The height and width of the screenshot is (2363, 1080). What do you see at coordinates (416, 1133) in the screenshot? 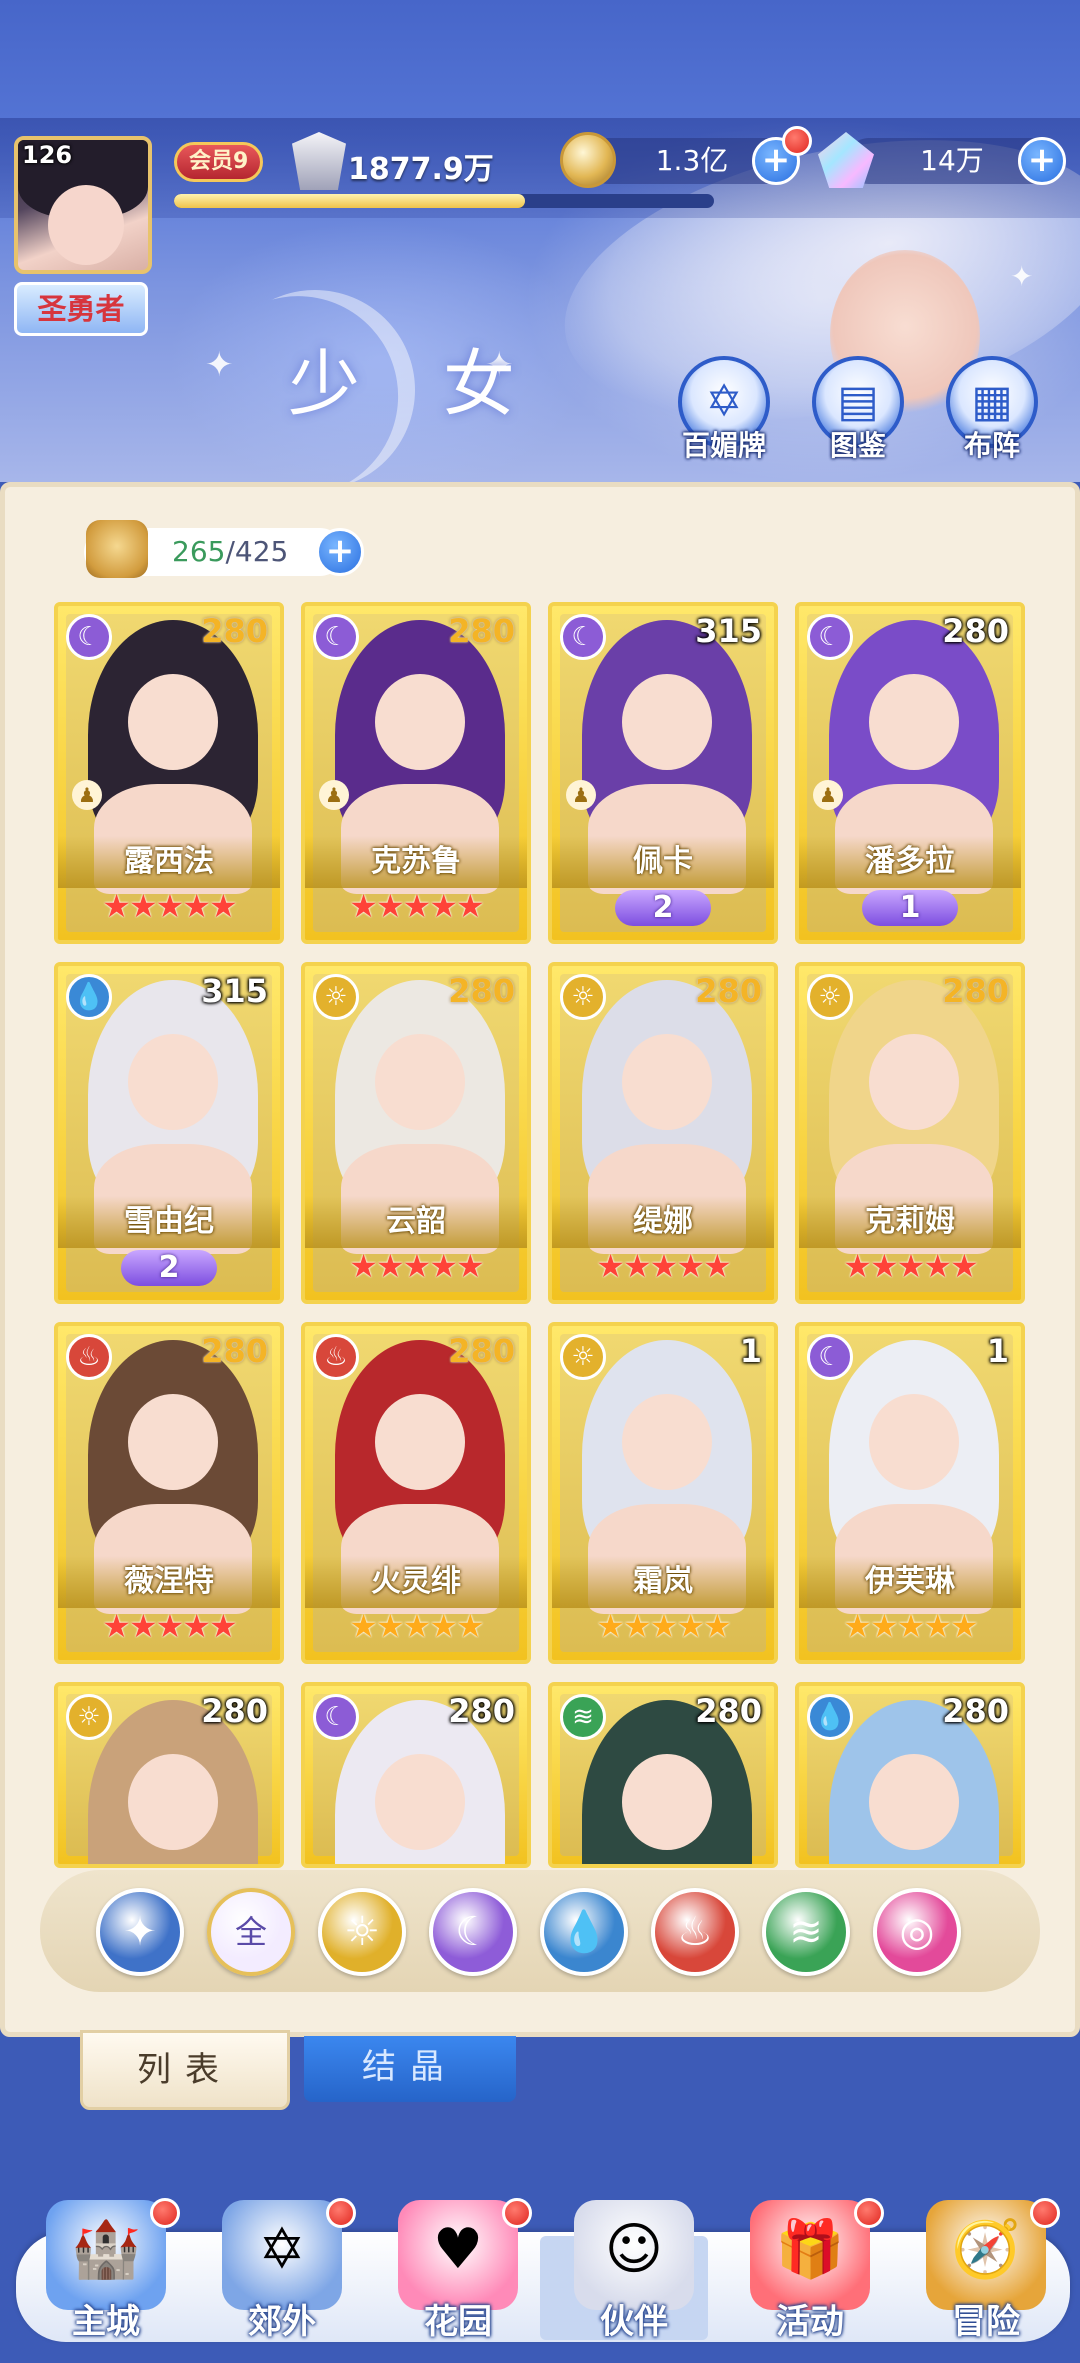
I see `partner-card: ☼ 280 云韶 ★★★★★` at bounding box center [416, 1133].